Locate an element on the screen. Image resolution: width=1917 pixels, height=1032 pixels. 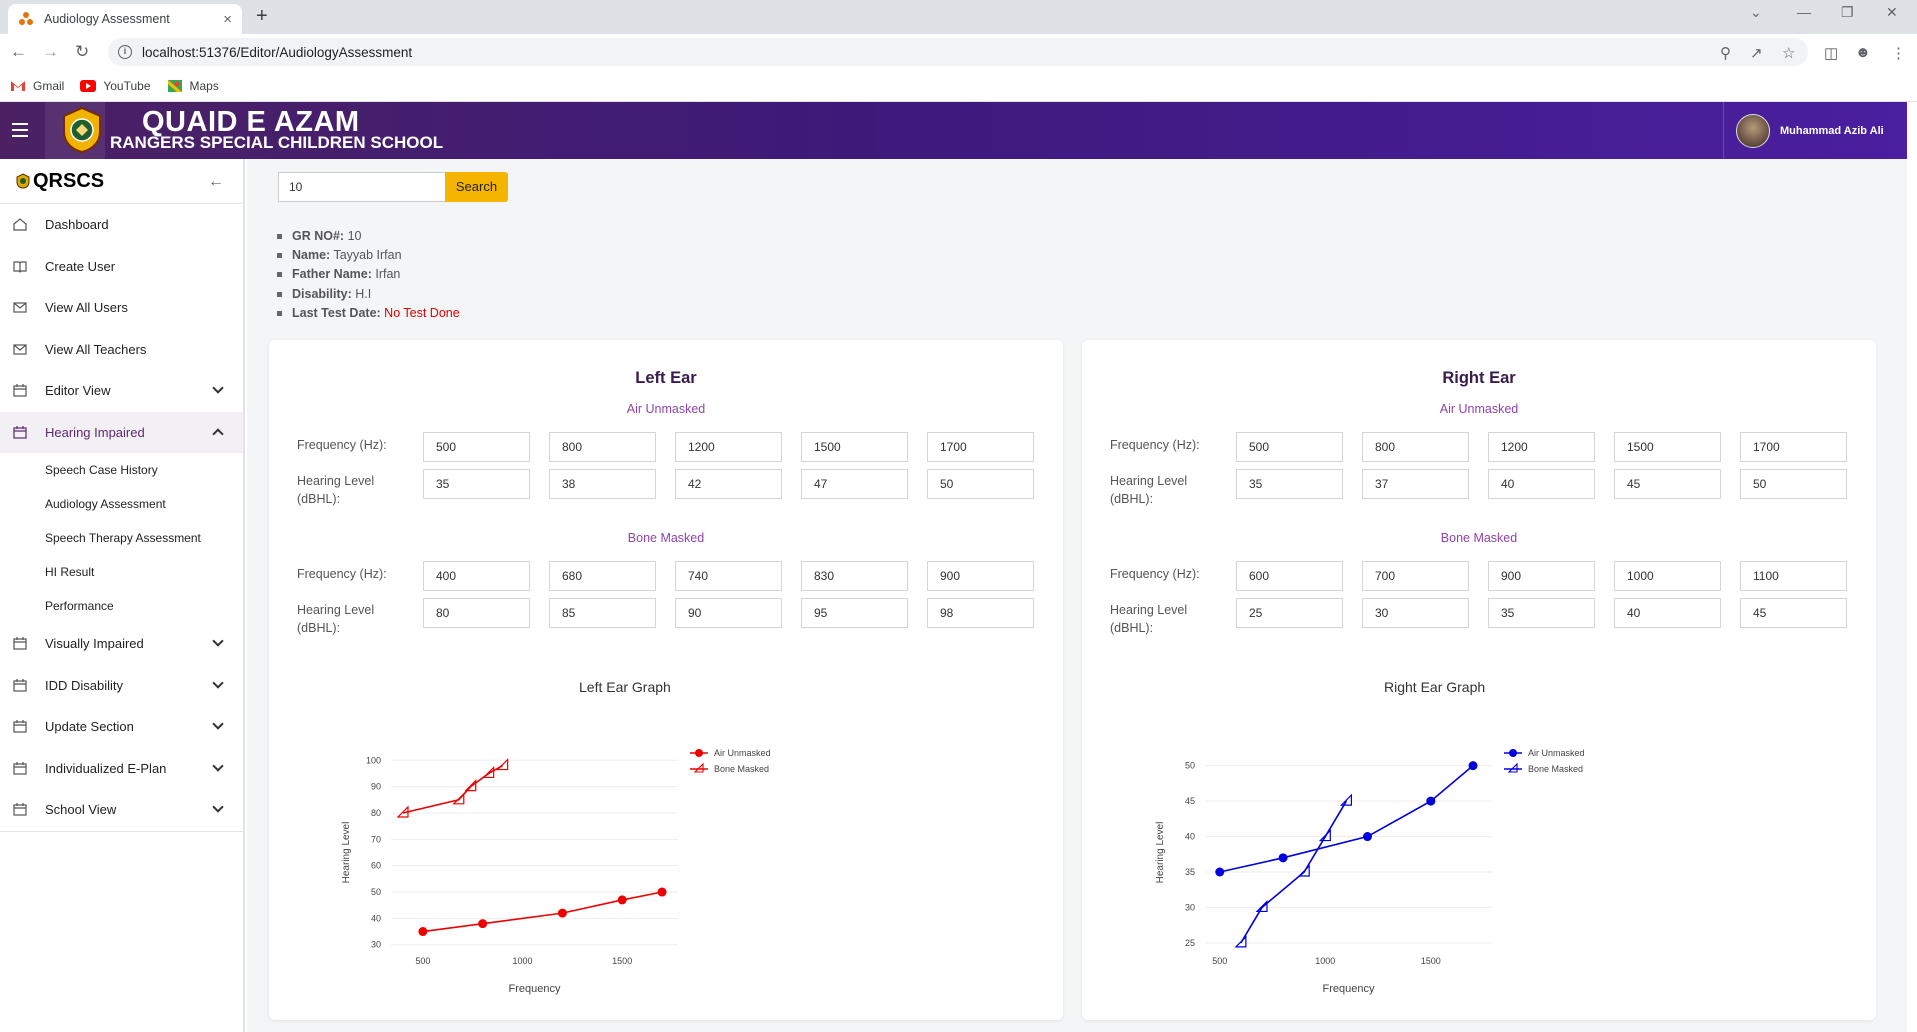
chevron-down-icon is located at coordinates (218, 388).